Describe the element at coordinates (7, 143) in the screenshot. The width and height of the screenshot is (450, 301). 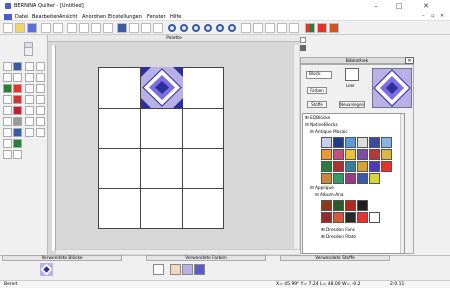
I see `align-tool-icon` at that location.